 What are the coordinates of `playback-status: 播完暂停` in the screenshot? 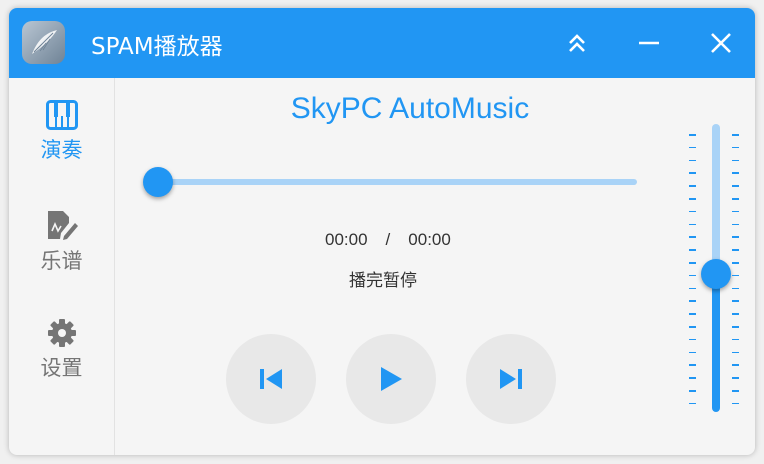 It's located at (383, 281).